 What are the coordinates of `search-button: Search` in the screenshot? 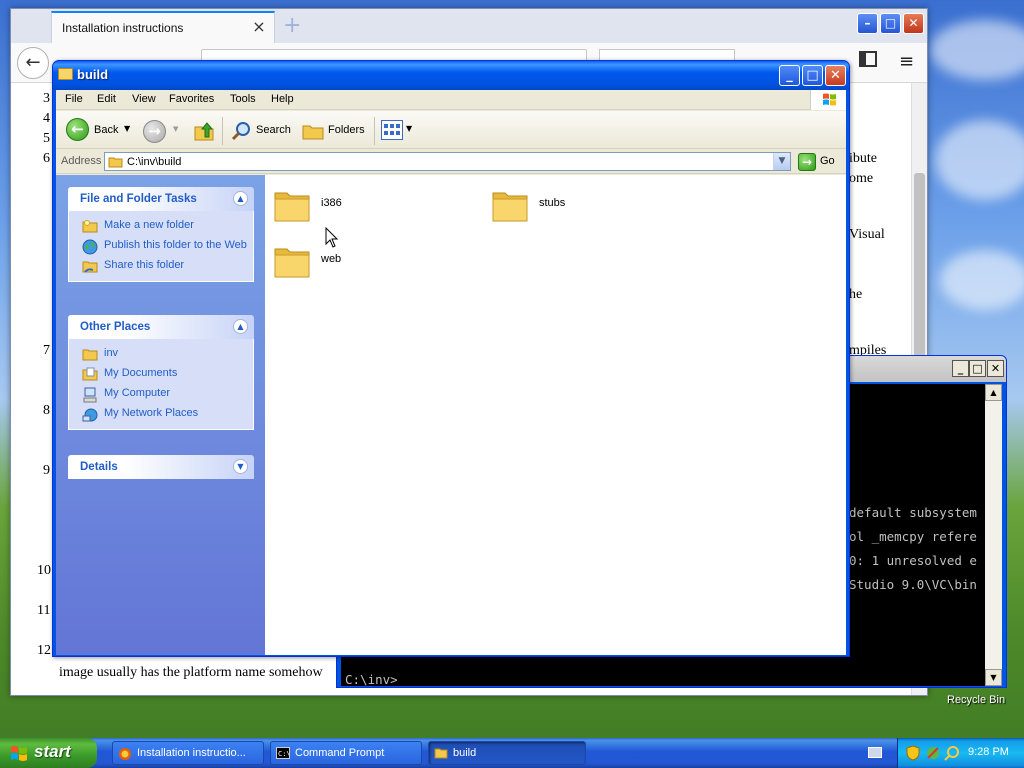 It's located at (260, 130).